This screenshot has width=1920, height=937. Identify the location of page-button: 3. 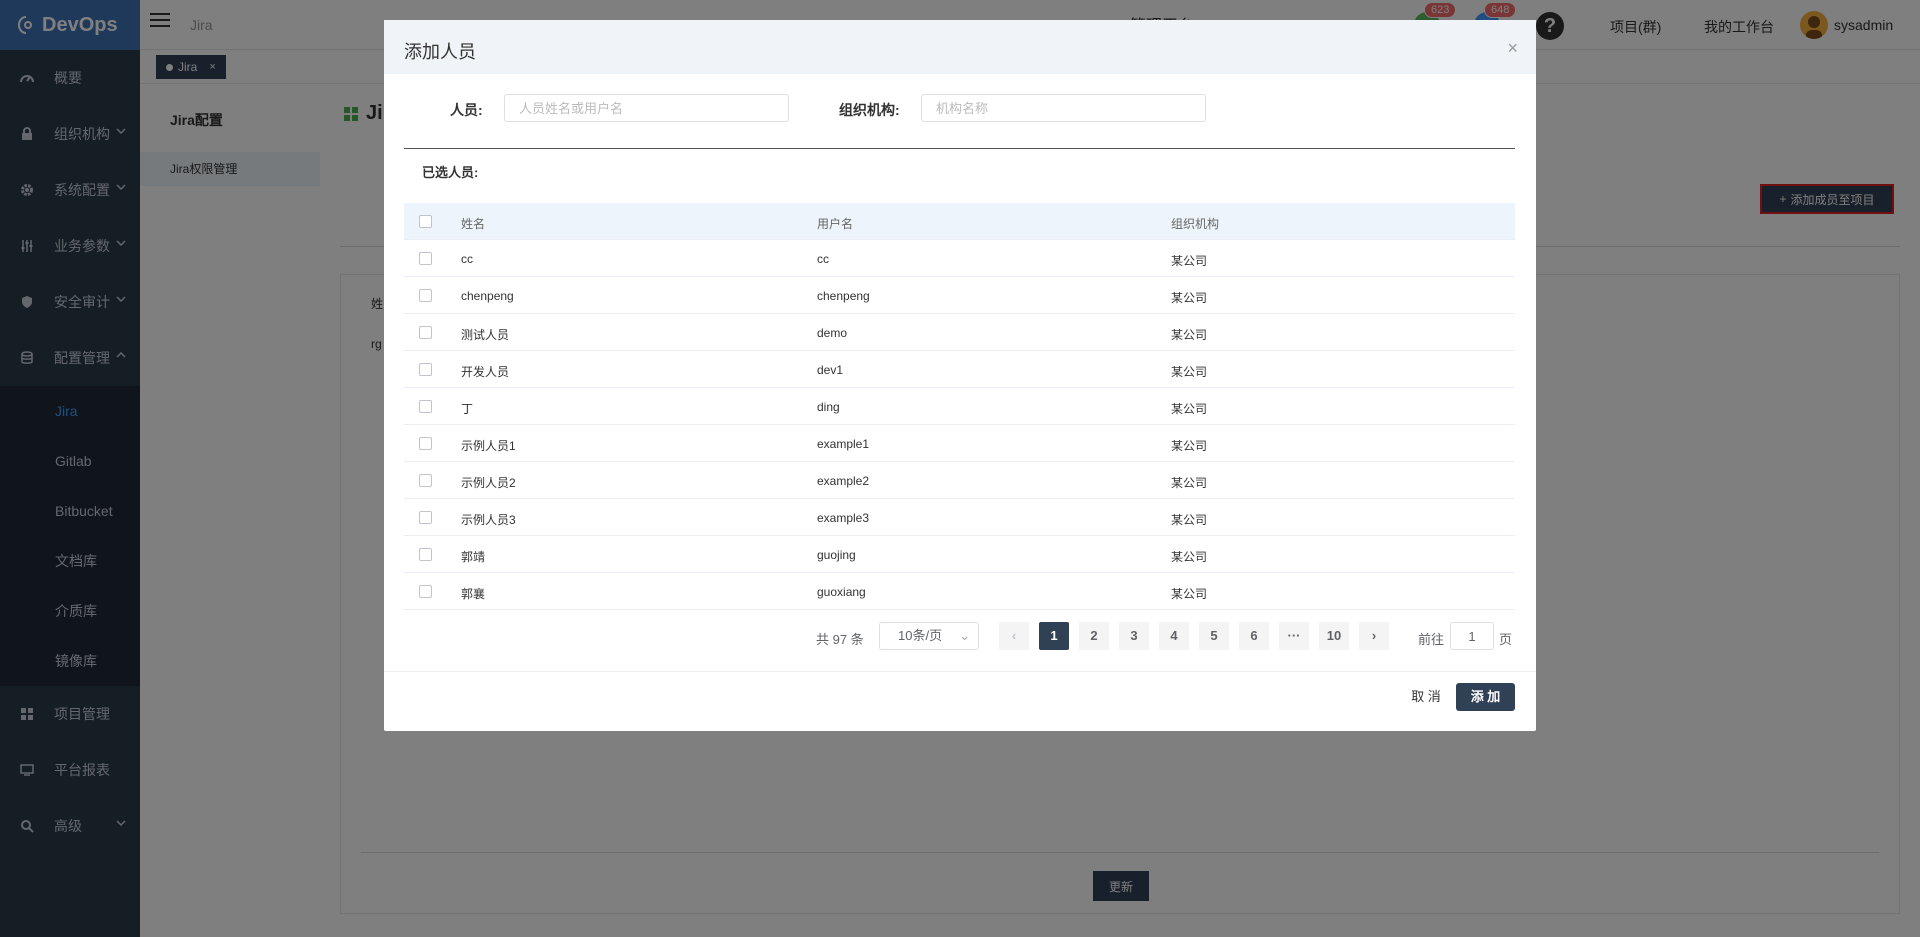
(1134, 636).